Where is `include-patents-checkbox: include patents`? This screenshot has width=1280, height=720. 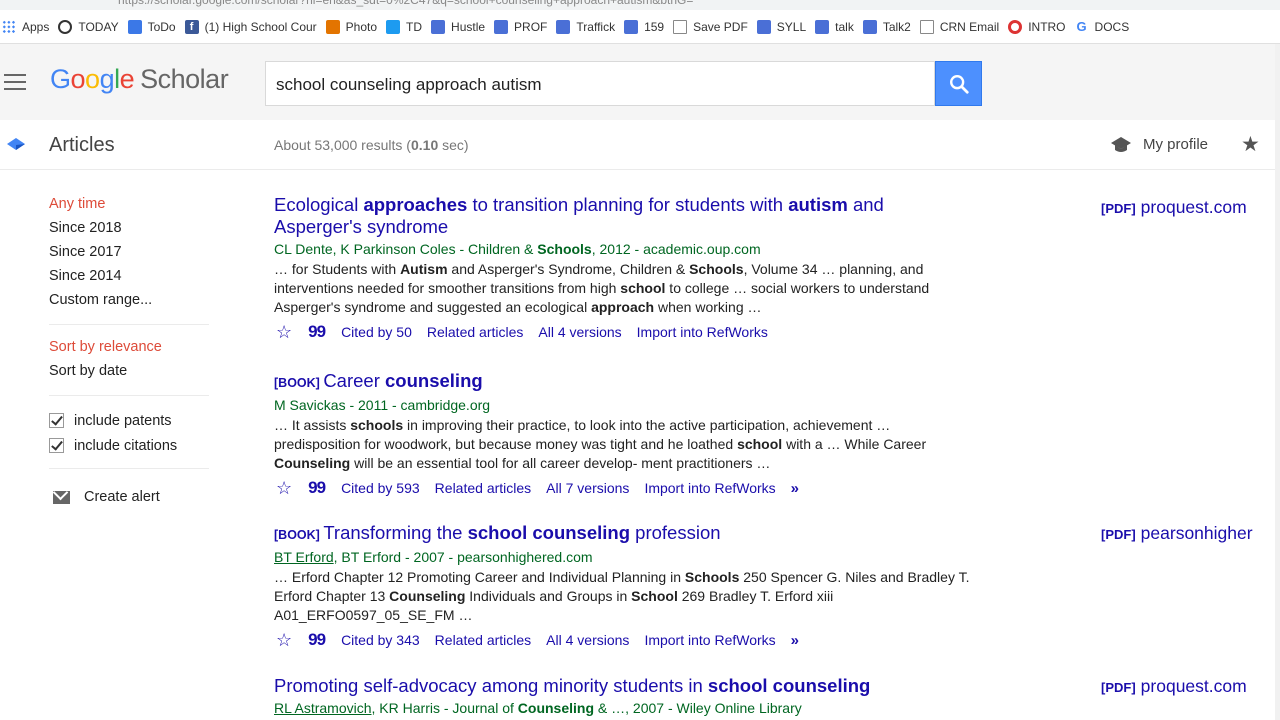 include-patents-checkbox: include patents is located at coordinates (129, 420).